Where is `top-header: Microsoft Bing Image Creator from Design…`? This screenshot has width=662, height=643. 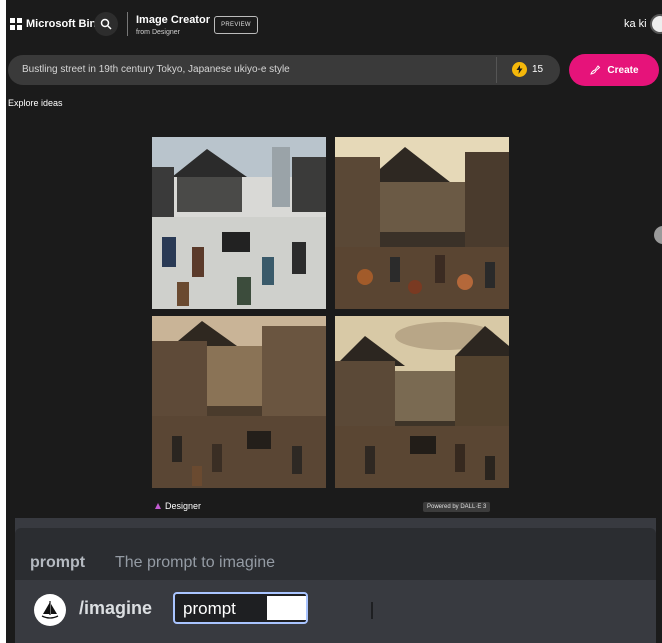 top-header: Microsoft Bing Image Creator from Design… is located at coordinates (334, 26).